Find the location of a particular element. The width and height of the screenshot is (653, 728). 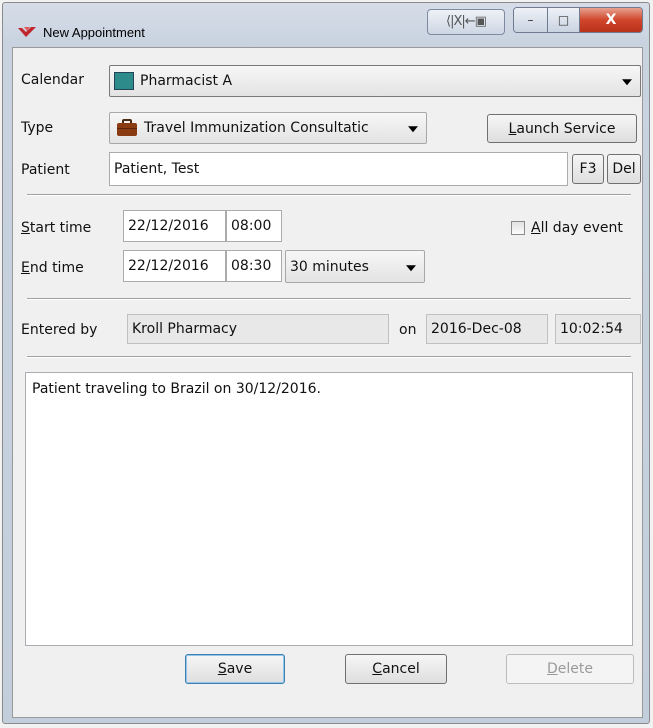

calendar-color-swatch is located at coordinates (124, 81).